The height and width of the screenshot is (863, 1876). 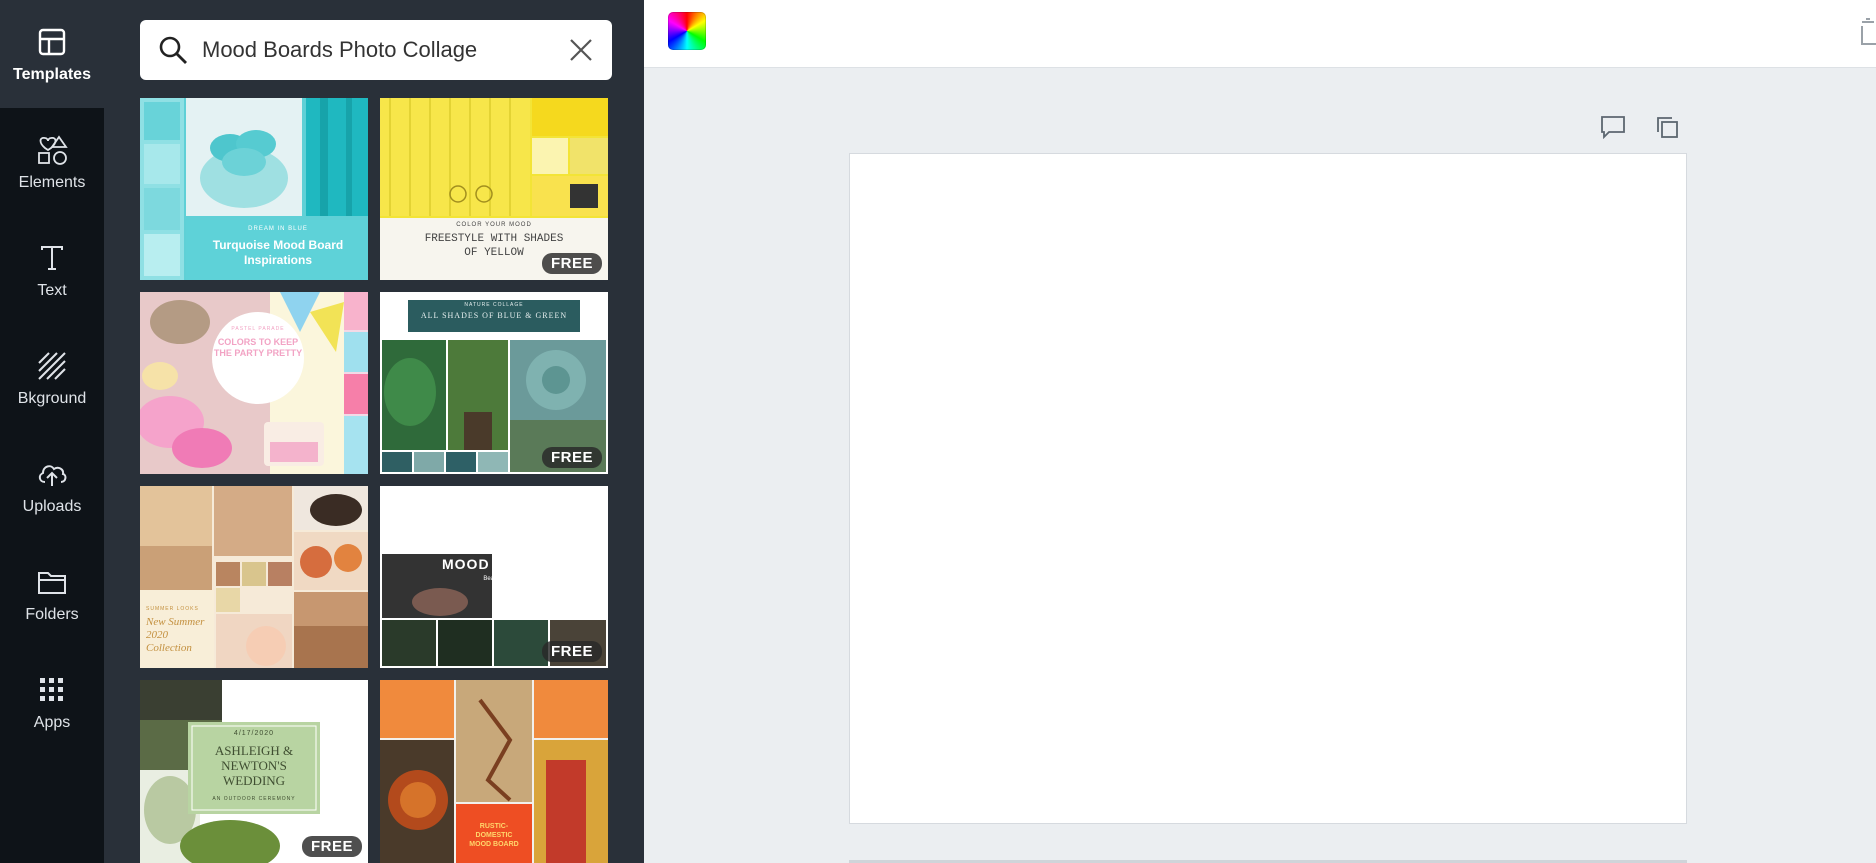 I want to click on background-icon, so click(x=52, y=366).